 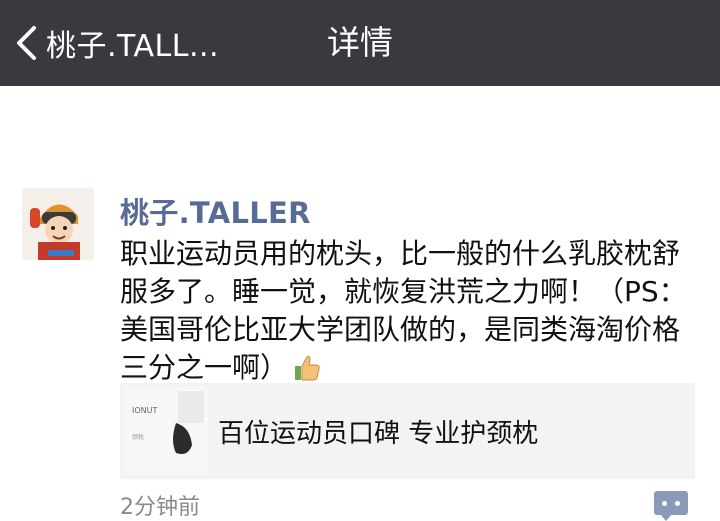 I want to click on avatar, so click(x=58, y=224).